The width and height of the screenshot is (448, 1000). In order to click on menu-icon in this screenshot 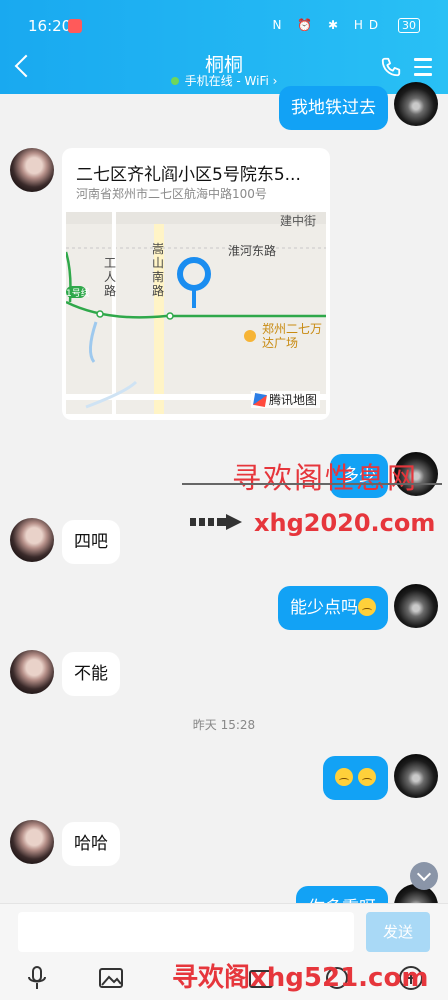, I will do `click(423, 67)`.